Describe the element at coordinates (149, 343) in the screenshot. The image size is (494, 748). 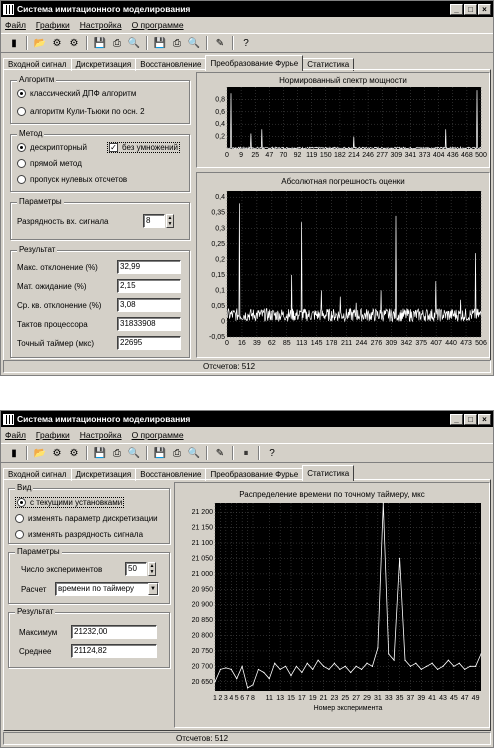
I see `timer-value: 22695` at that location.